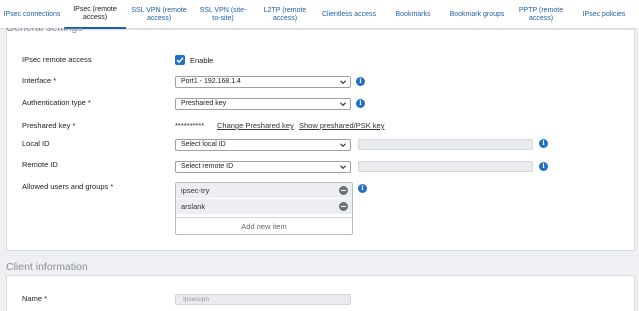  I want to click on local-id-value: Select local ID, so click(203, 144).